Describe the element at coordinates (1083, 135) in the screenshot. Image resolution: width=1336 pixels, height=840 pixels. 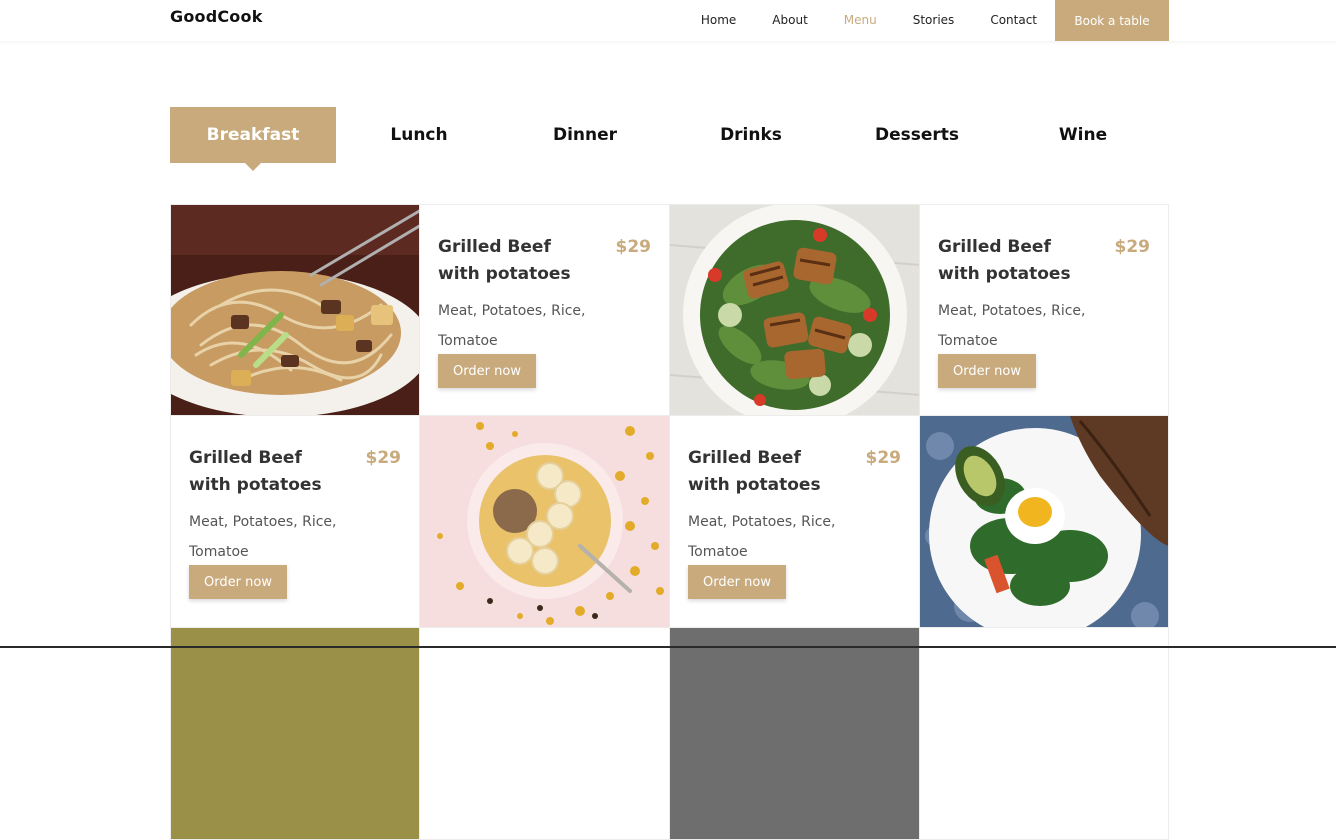
I see `tab-wine: Wine` at that location.